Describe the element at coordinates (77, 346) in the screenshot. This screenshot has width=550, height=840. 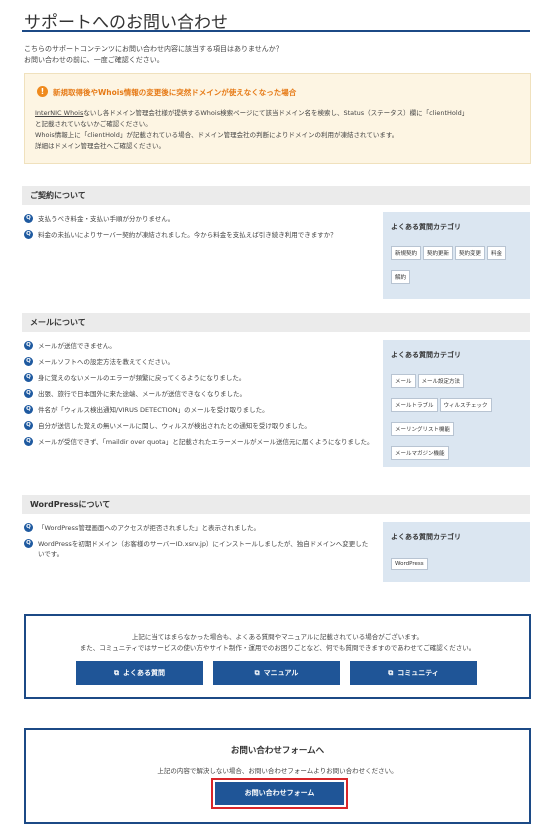
I see `question-link: メールが送信できません。` at that location.